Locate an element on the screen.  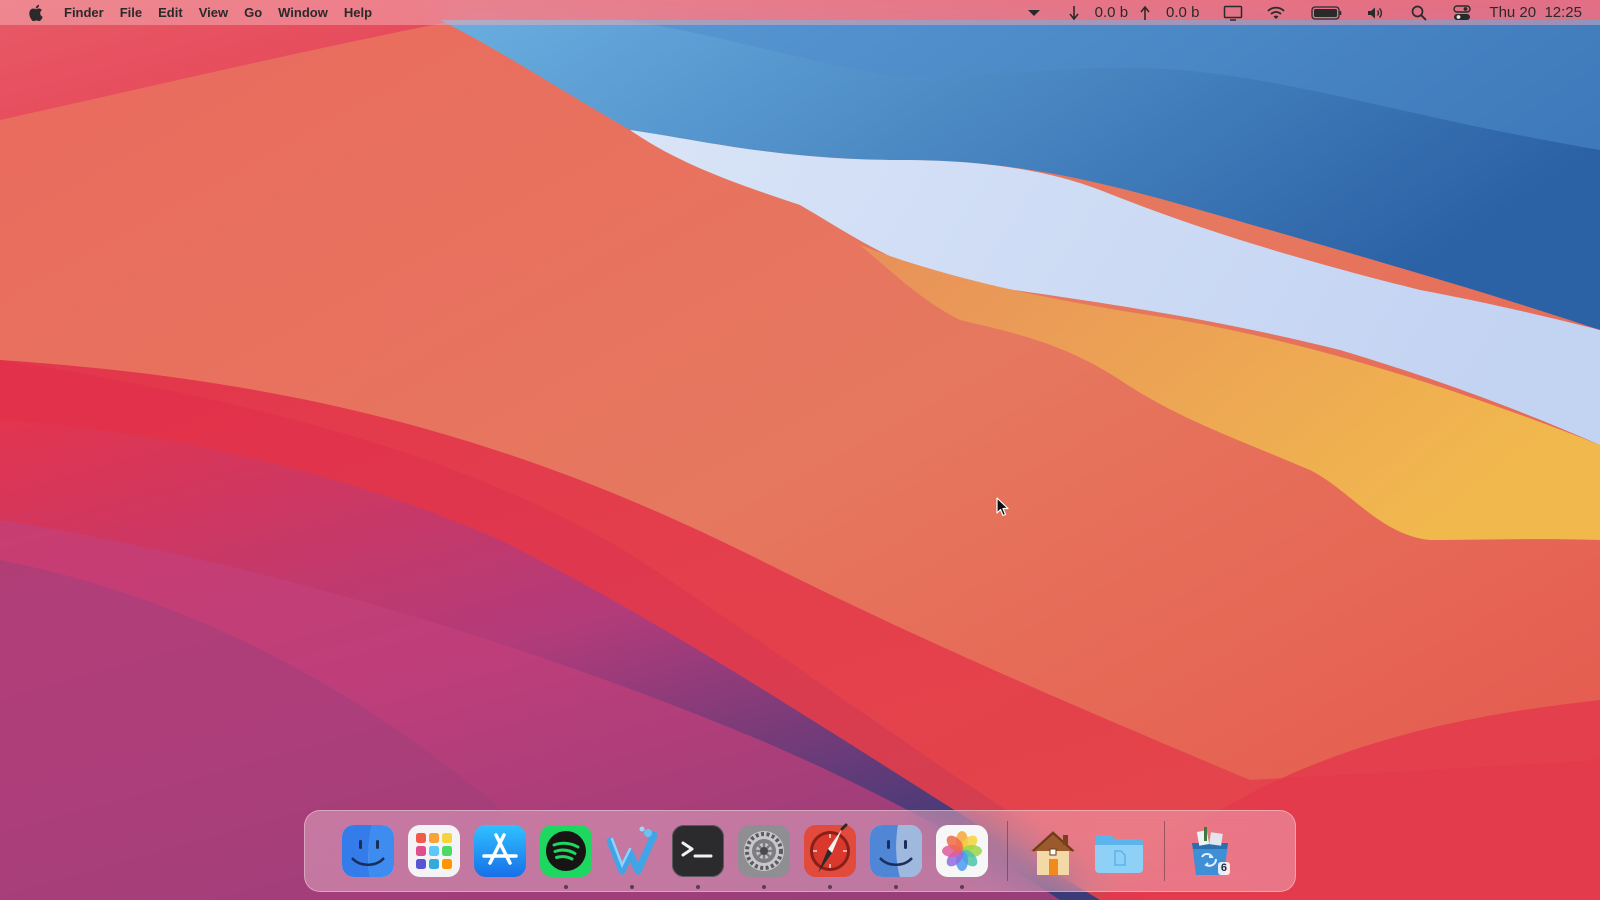
dock-launchpad is located at coordinates (434, 851).